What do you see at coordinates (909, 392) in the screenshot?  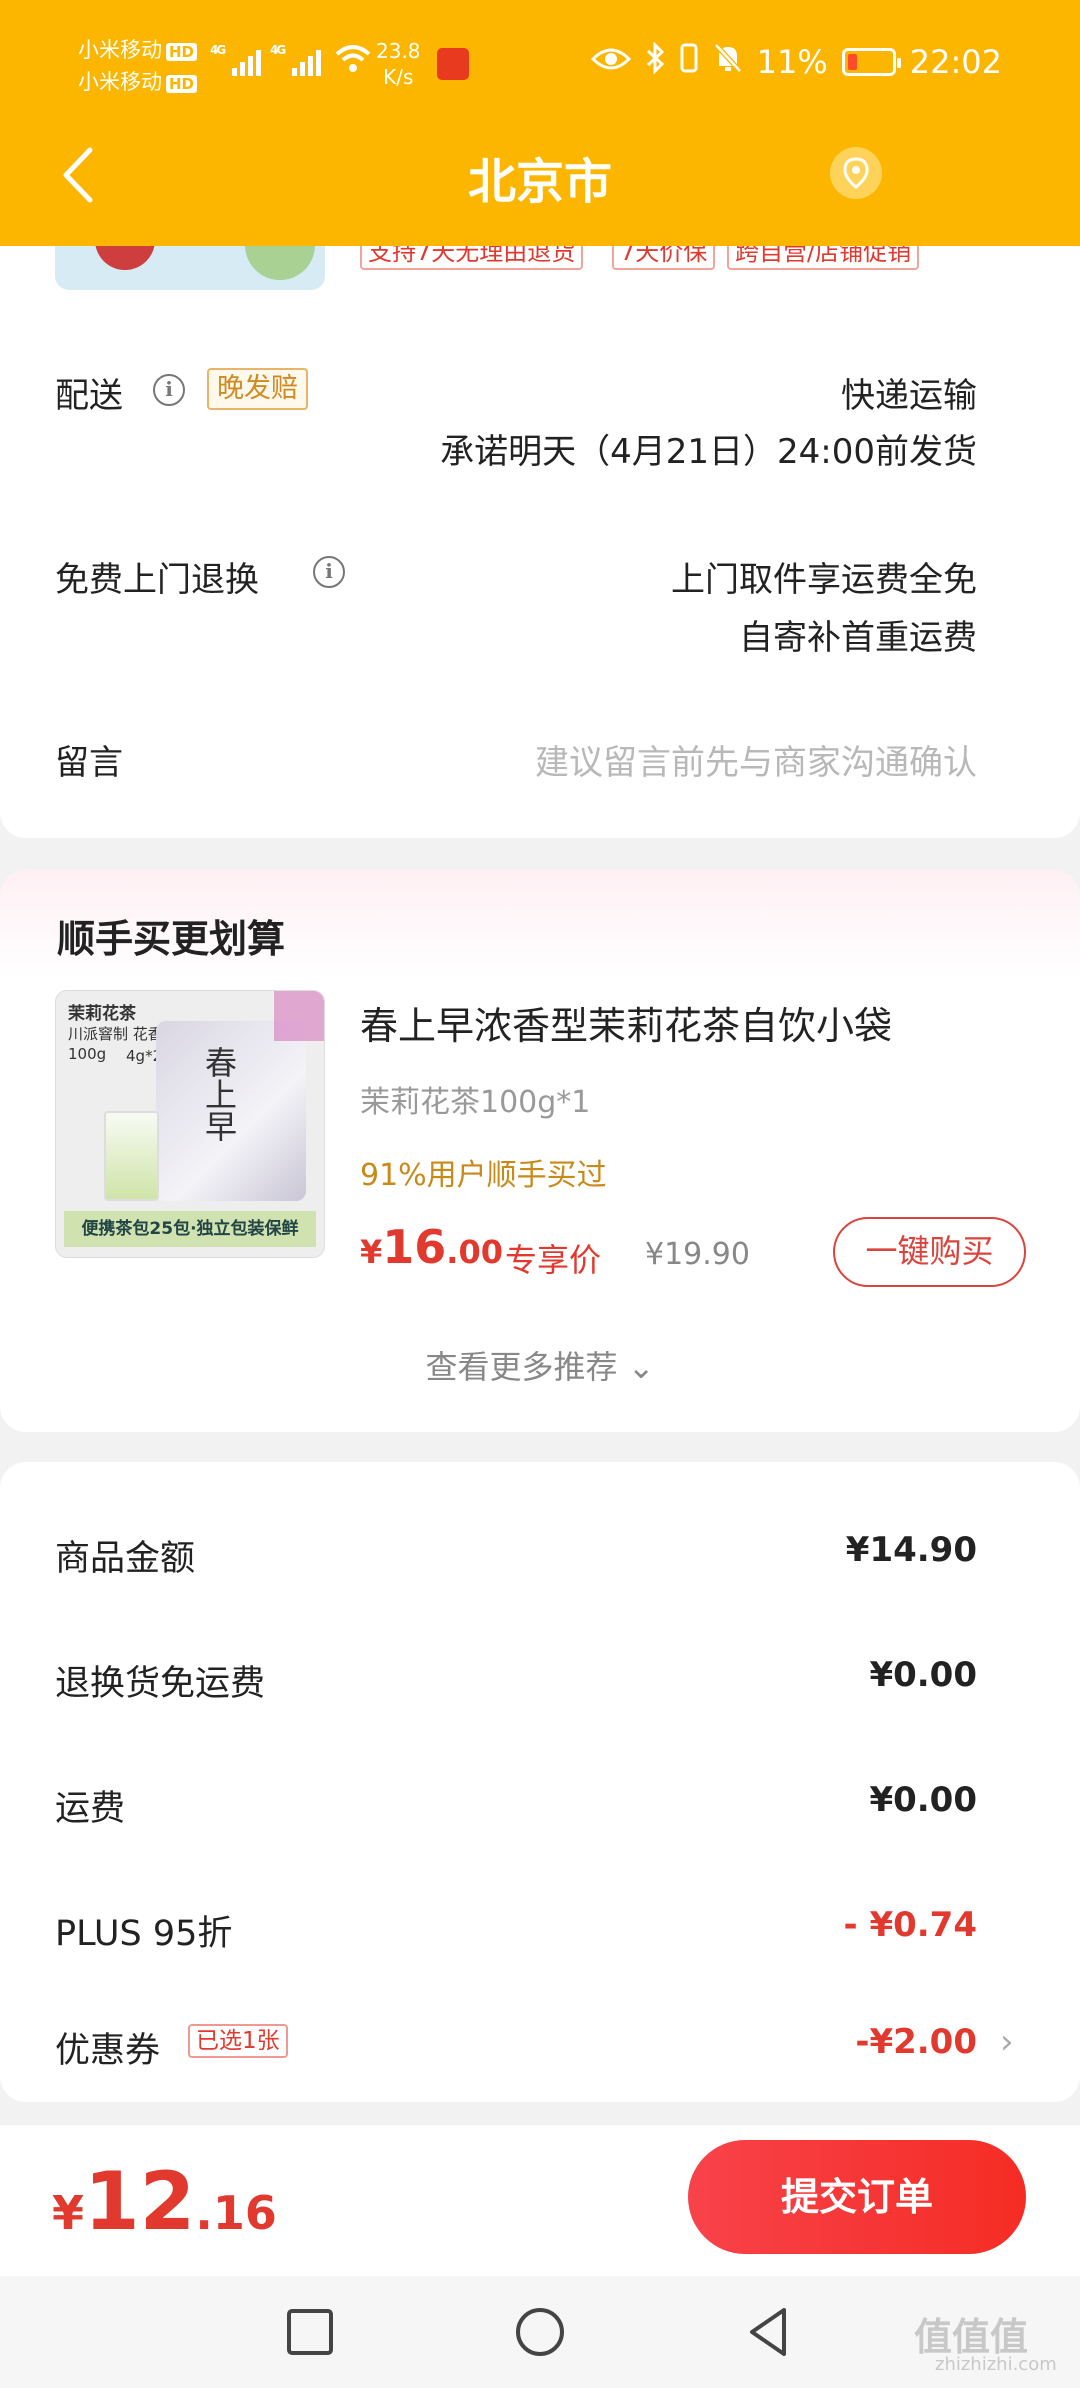 I see `delivery-method: 快递运输` at bounding box center [909, 392].